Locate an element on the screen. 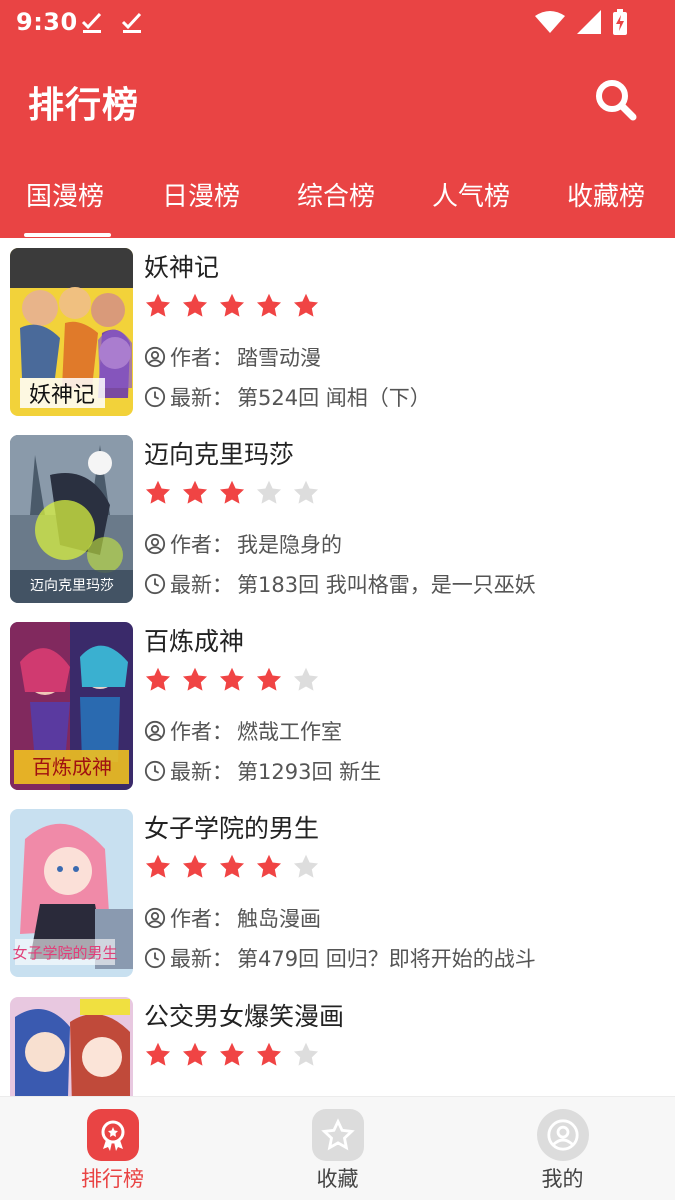  comic-author: 作者： 踏雪动漫 is located at coordinates (232, 357).